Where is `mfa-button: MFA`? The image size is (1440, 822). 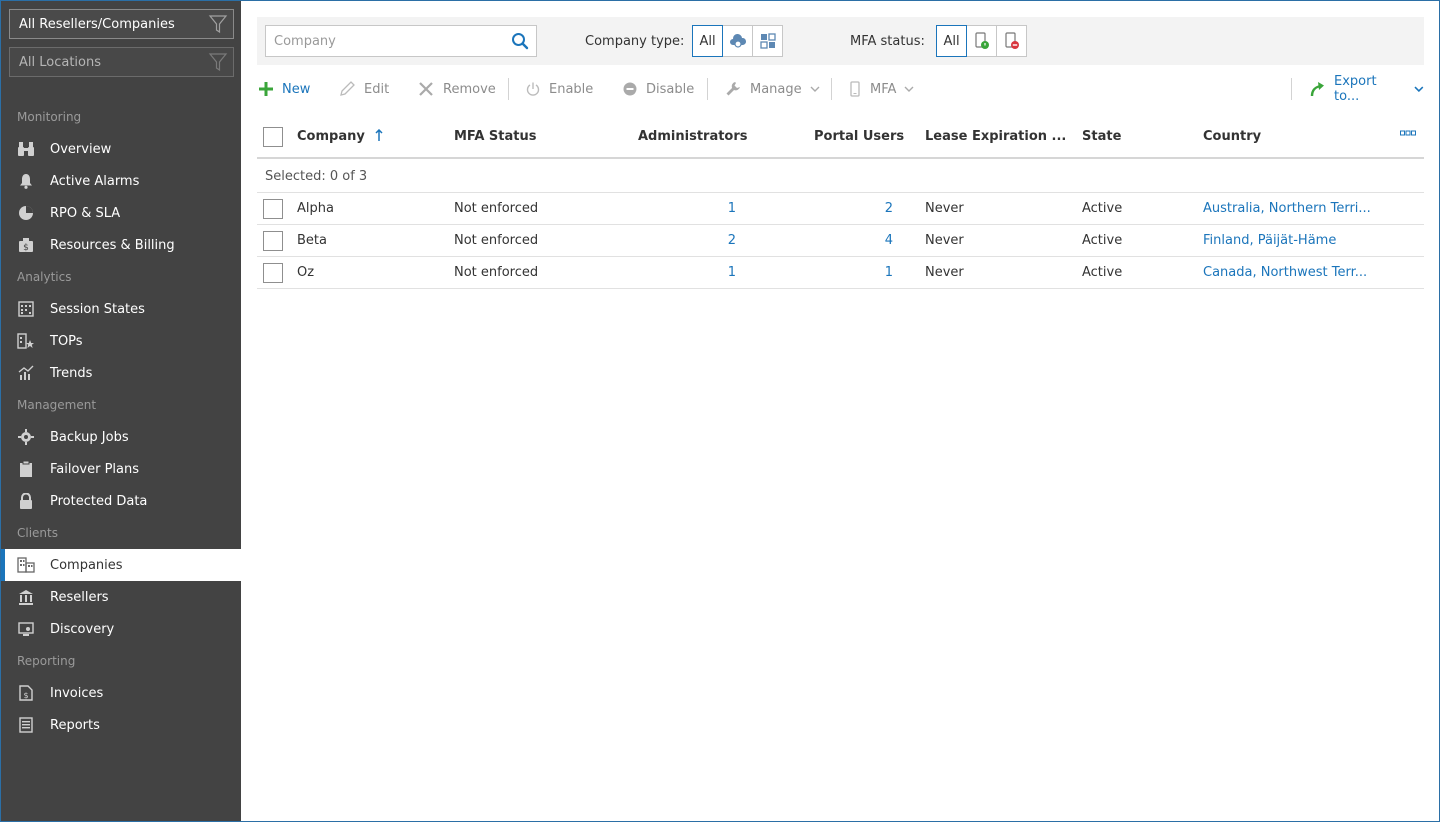
mfa-button: MFA is located at coordinates (881, 89).